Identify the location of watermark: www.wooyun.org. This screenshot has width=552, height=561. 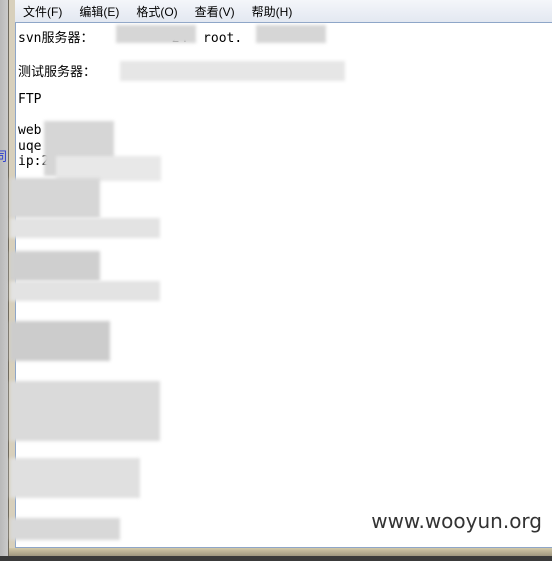
(456, 521).